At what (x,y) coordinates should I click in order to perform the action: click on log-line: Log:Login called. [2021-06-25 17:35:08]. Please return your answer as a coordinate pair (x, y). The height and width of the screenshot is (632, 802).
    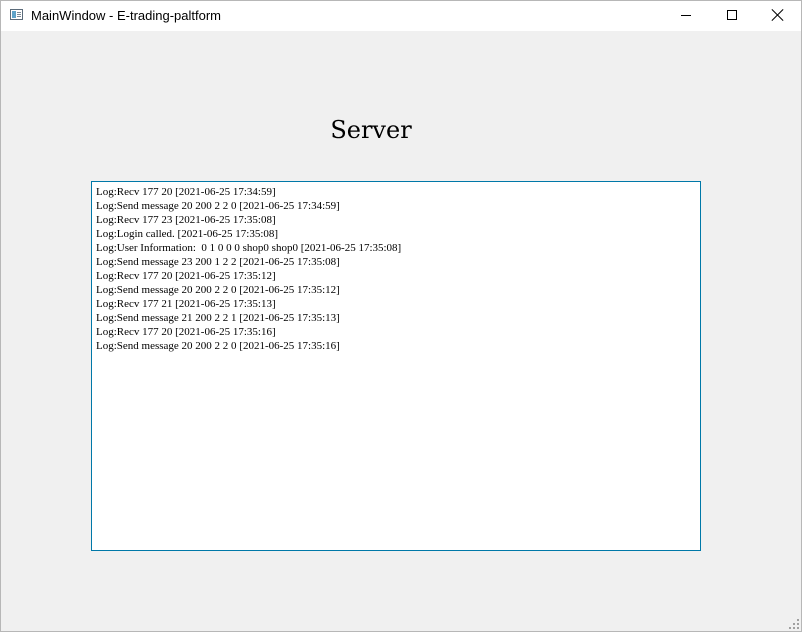
    Looking at the image, I should click on (187, 234).